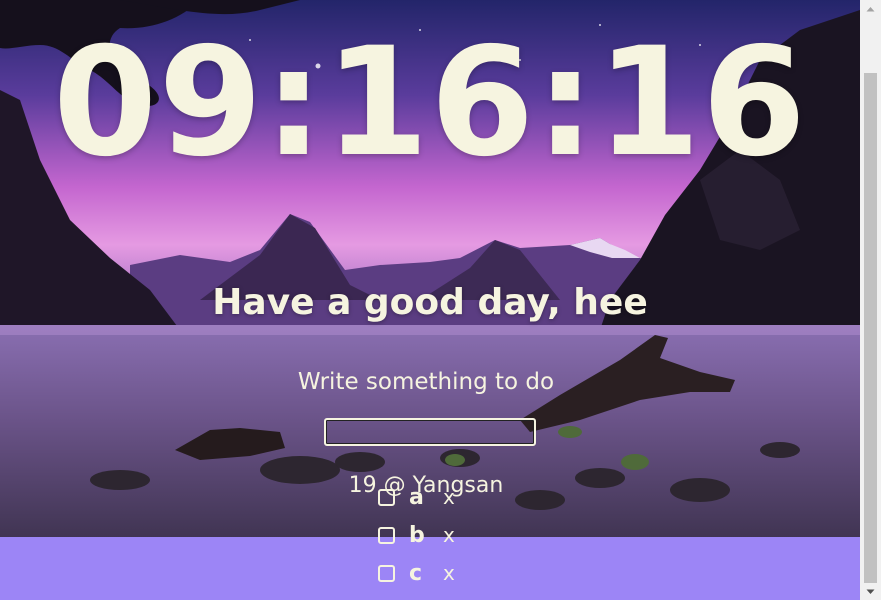  I want to click on greeting-text: Have a good day, hee, so click(430, 302).